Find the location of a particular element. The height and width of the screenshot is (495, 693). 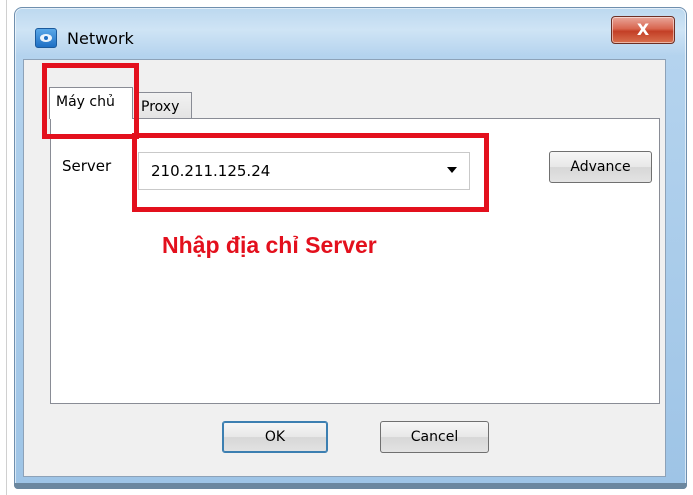

annotation-text: Nhập địa chỉ Server is located at coordinates (269, 245).